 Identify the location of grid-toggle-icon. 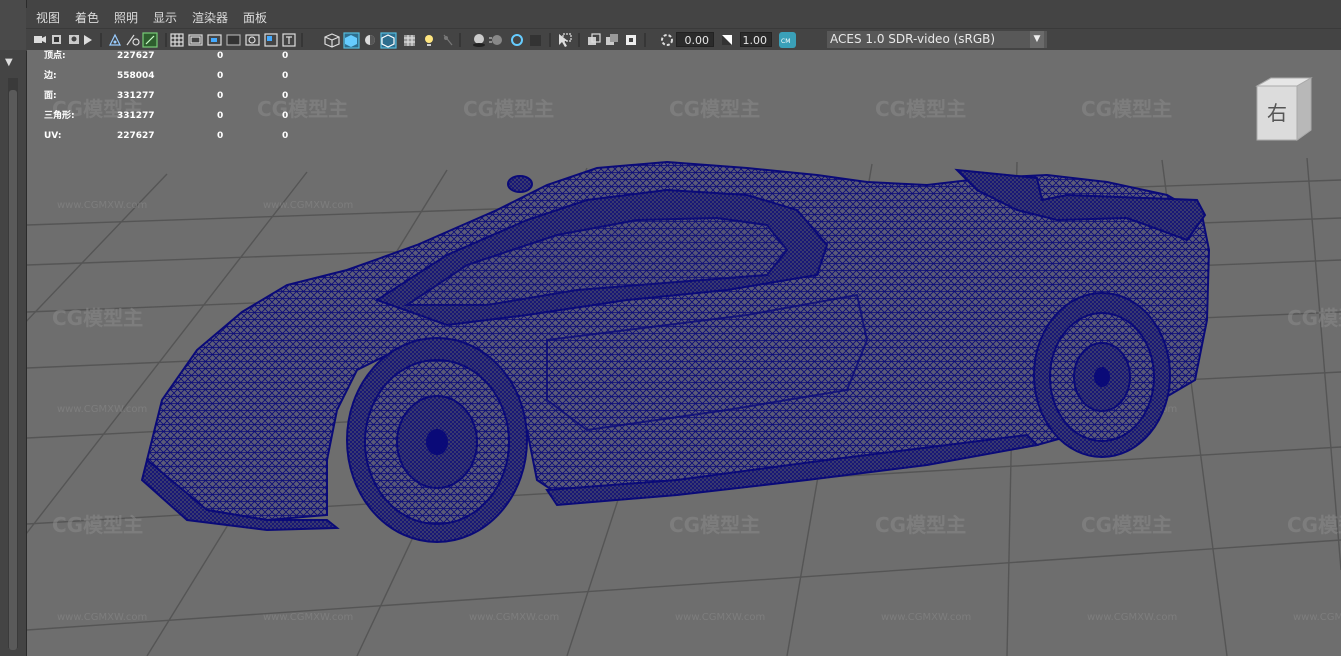
(177, 40).